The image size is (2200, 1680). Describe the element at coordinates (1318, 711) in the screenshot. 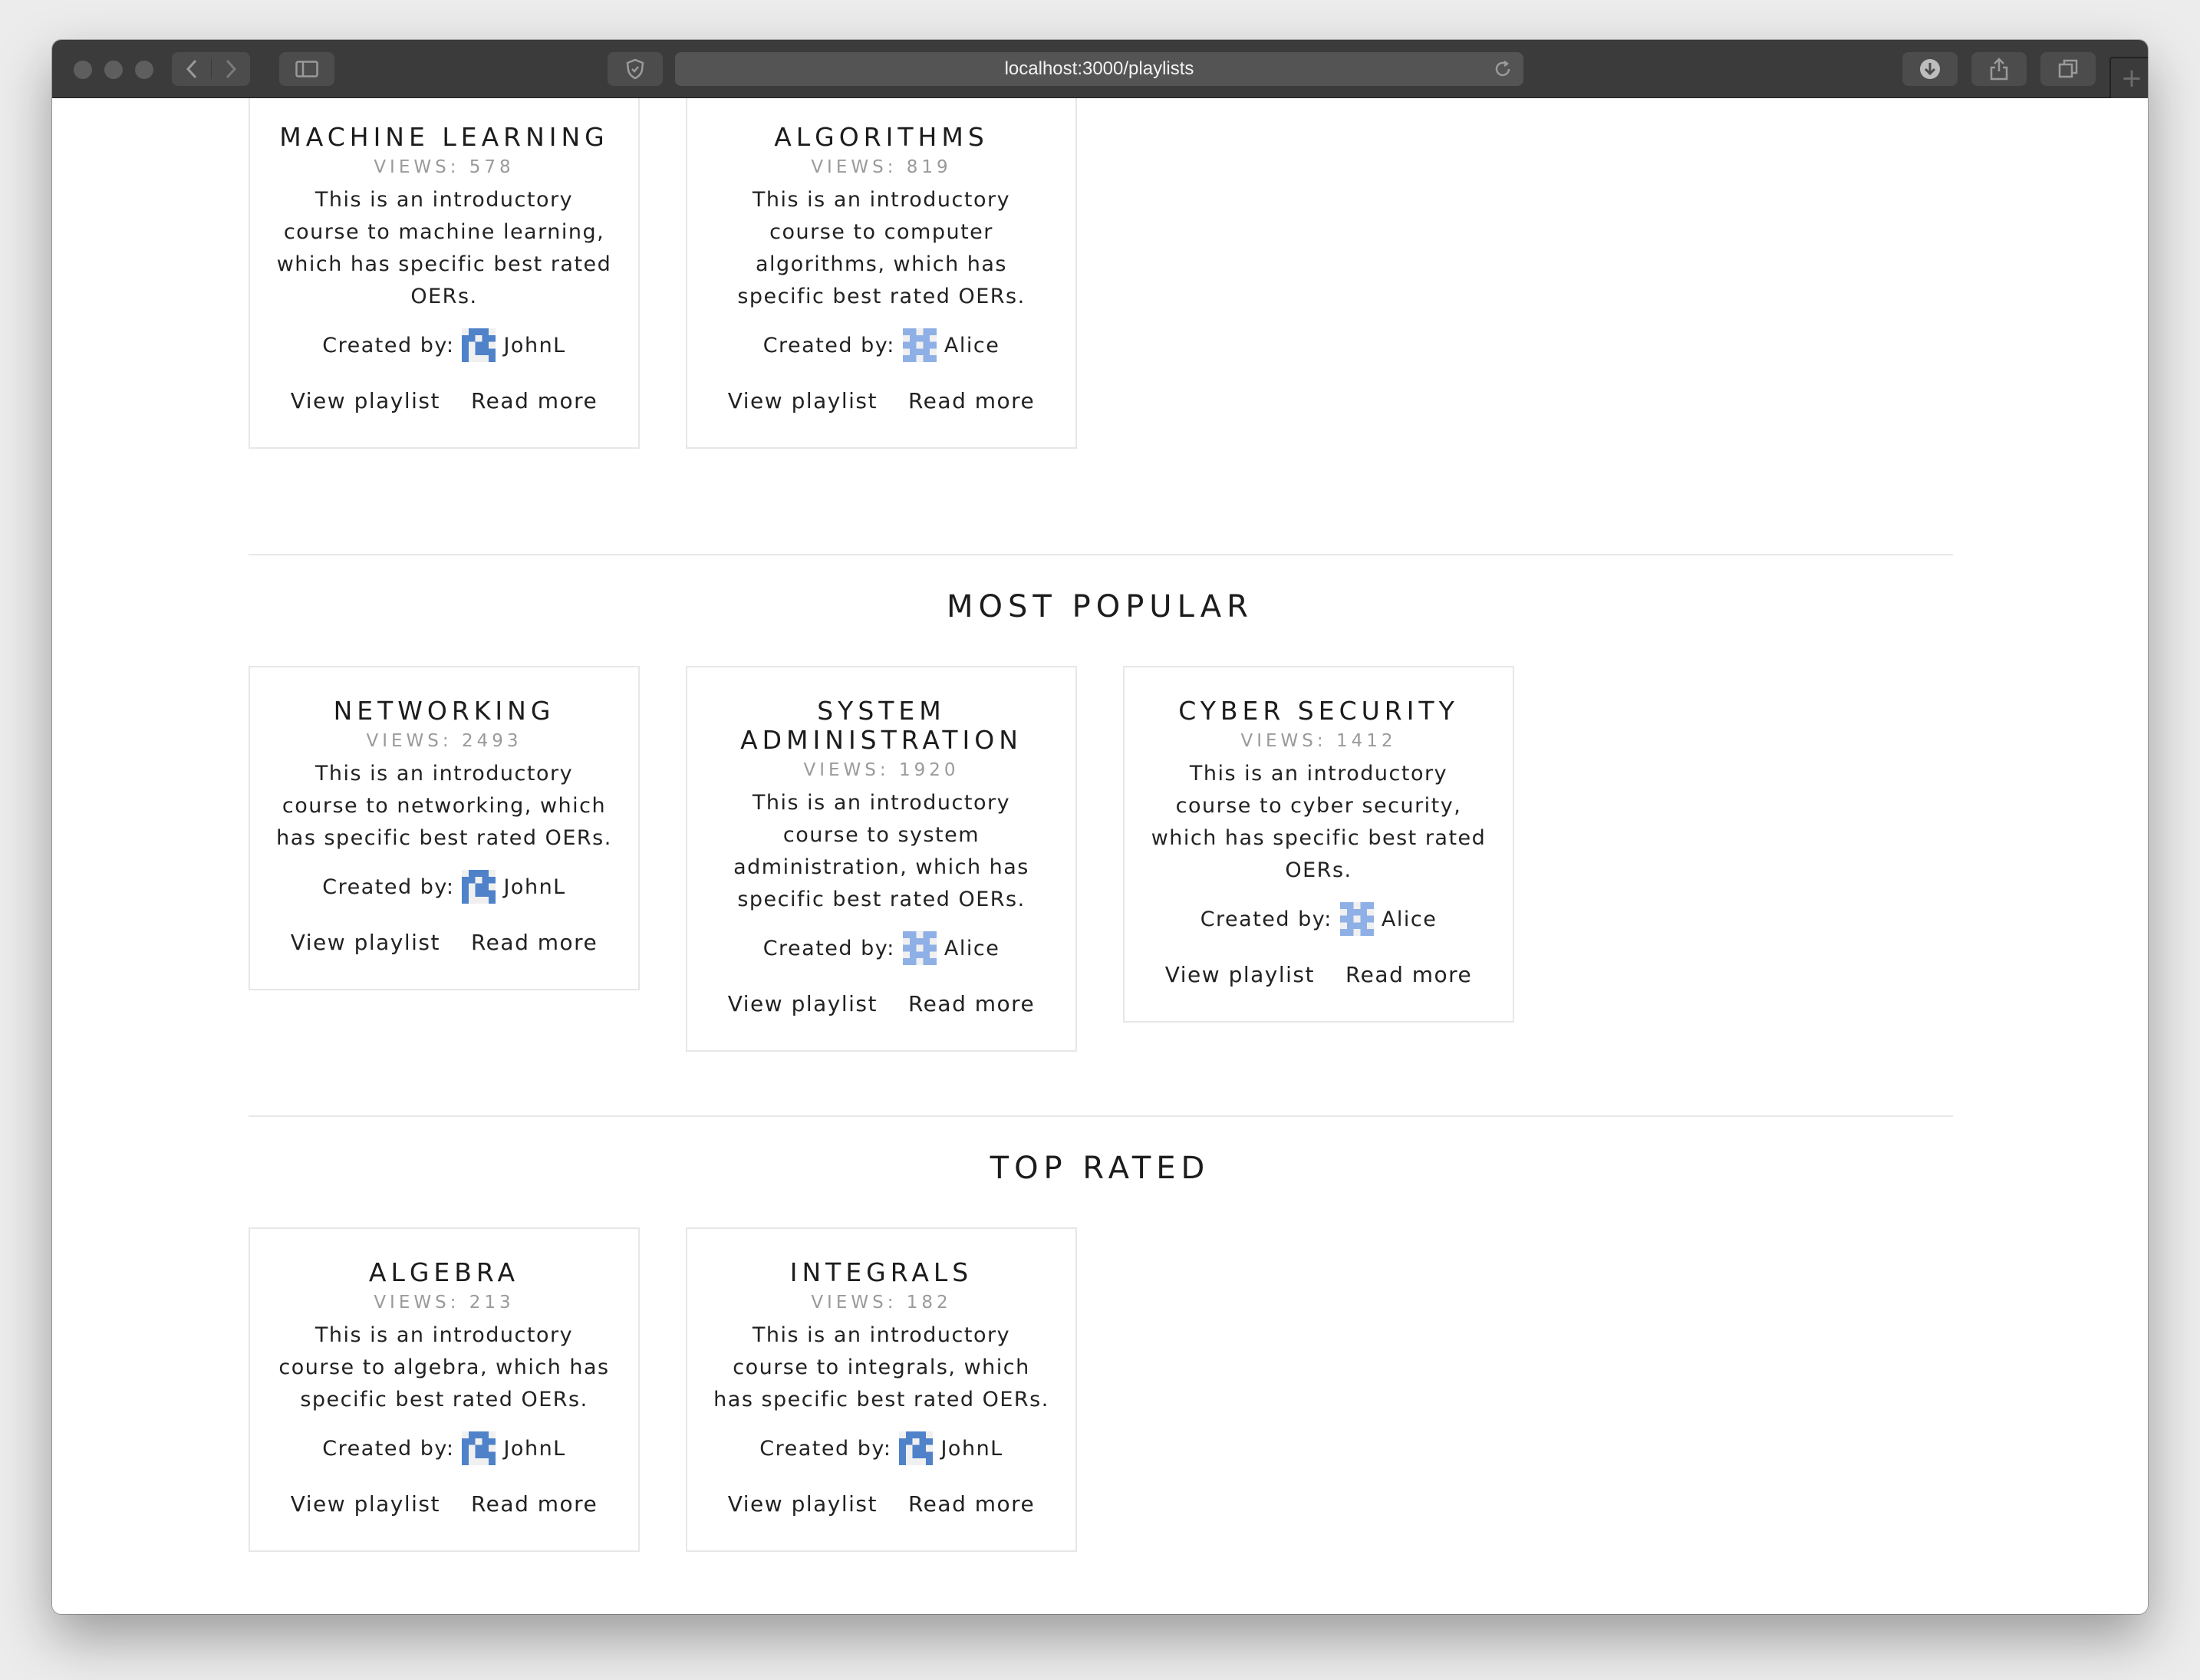

I see `playlist-title: CYBER SECURITY` at that location.